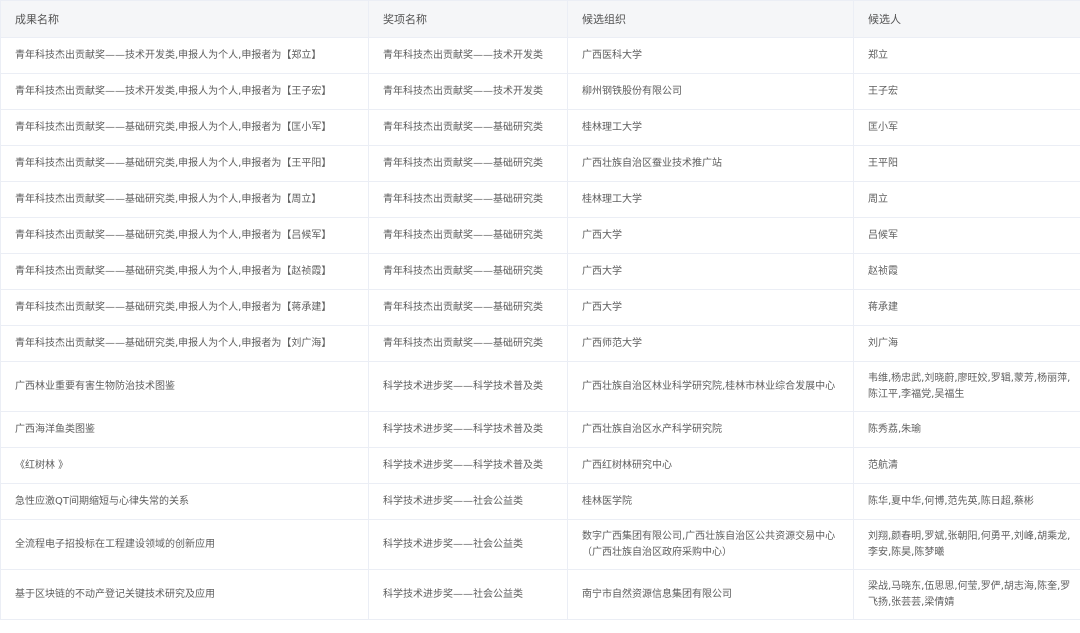  I want to click on column-header-organization: 候选组织, so click(710, 19).